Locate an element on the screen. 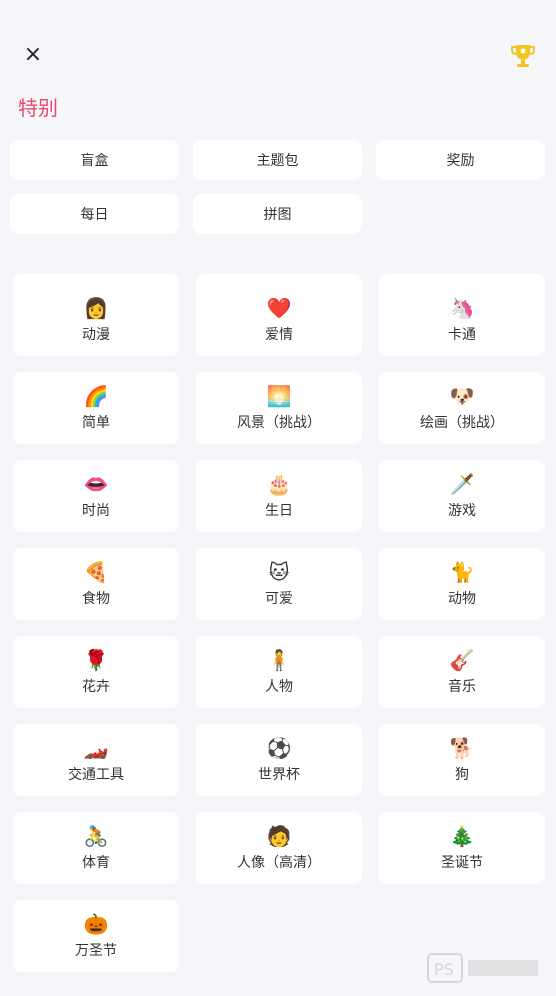  close-button: × is located at coordinates (33, 55).